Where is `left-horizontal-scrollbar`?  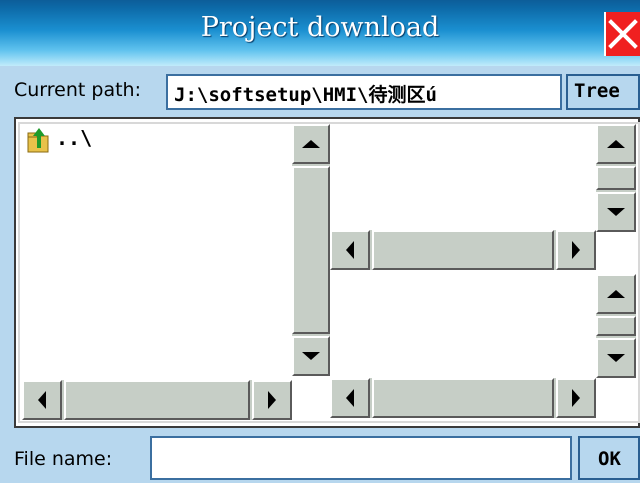
left-horizontal-scrollbar is located at coordinates (157, 400).